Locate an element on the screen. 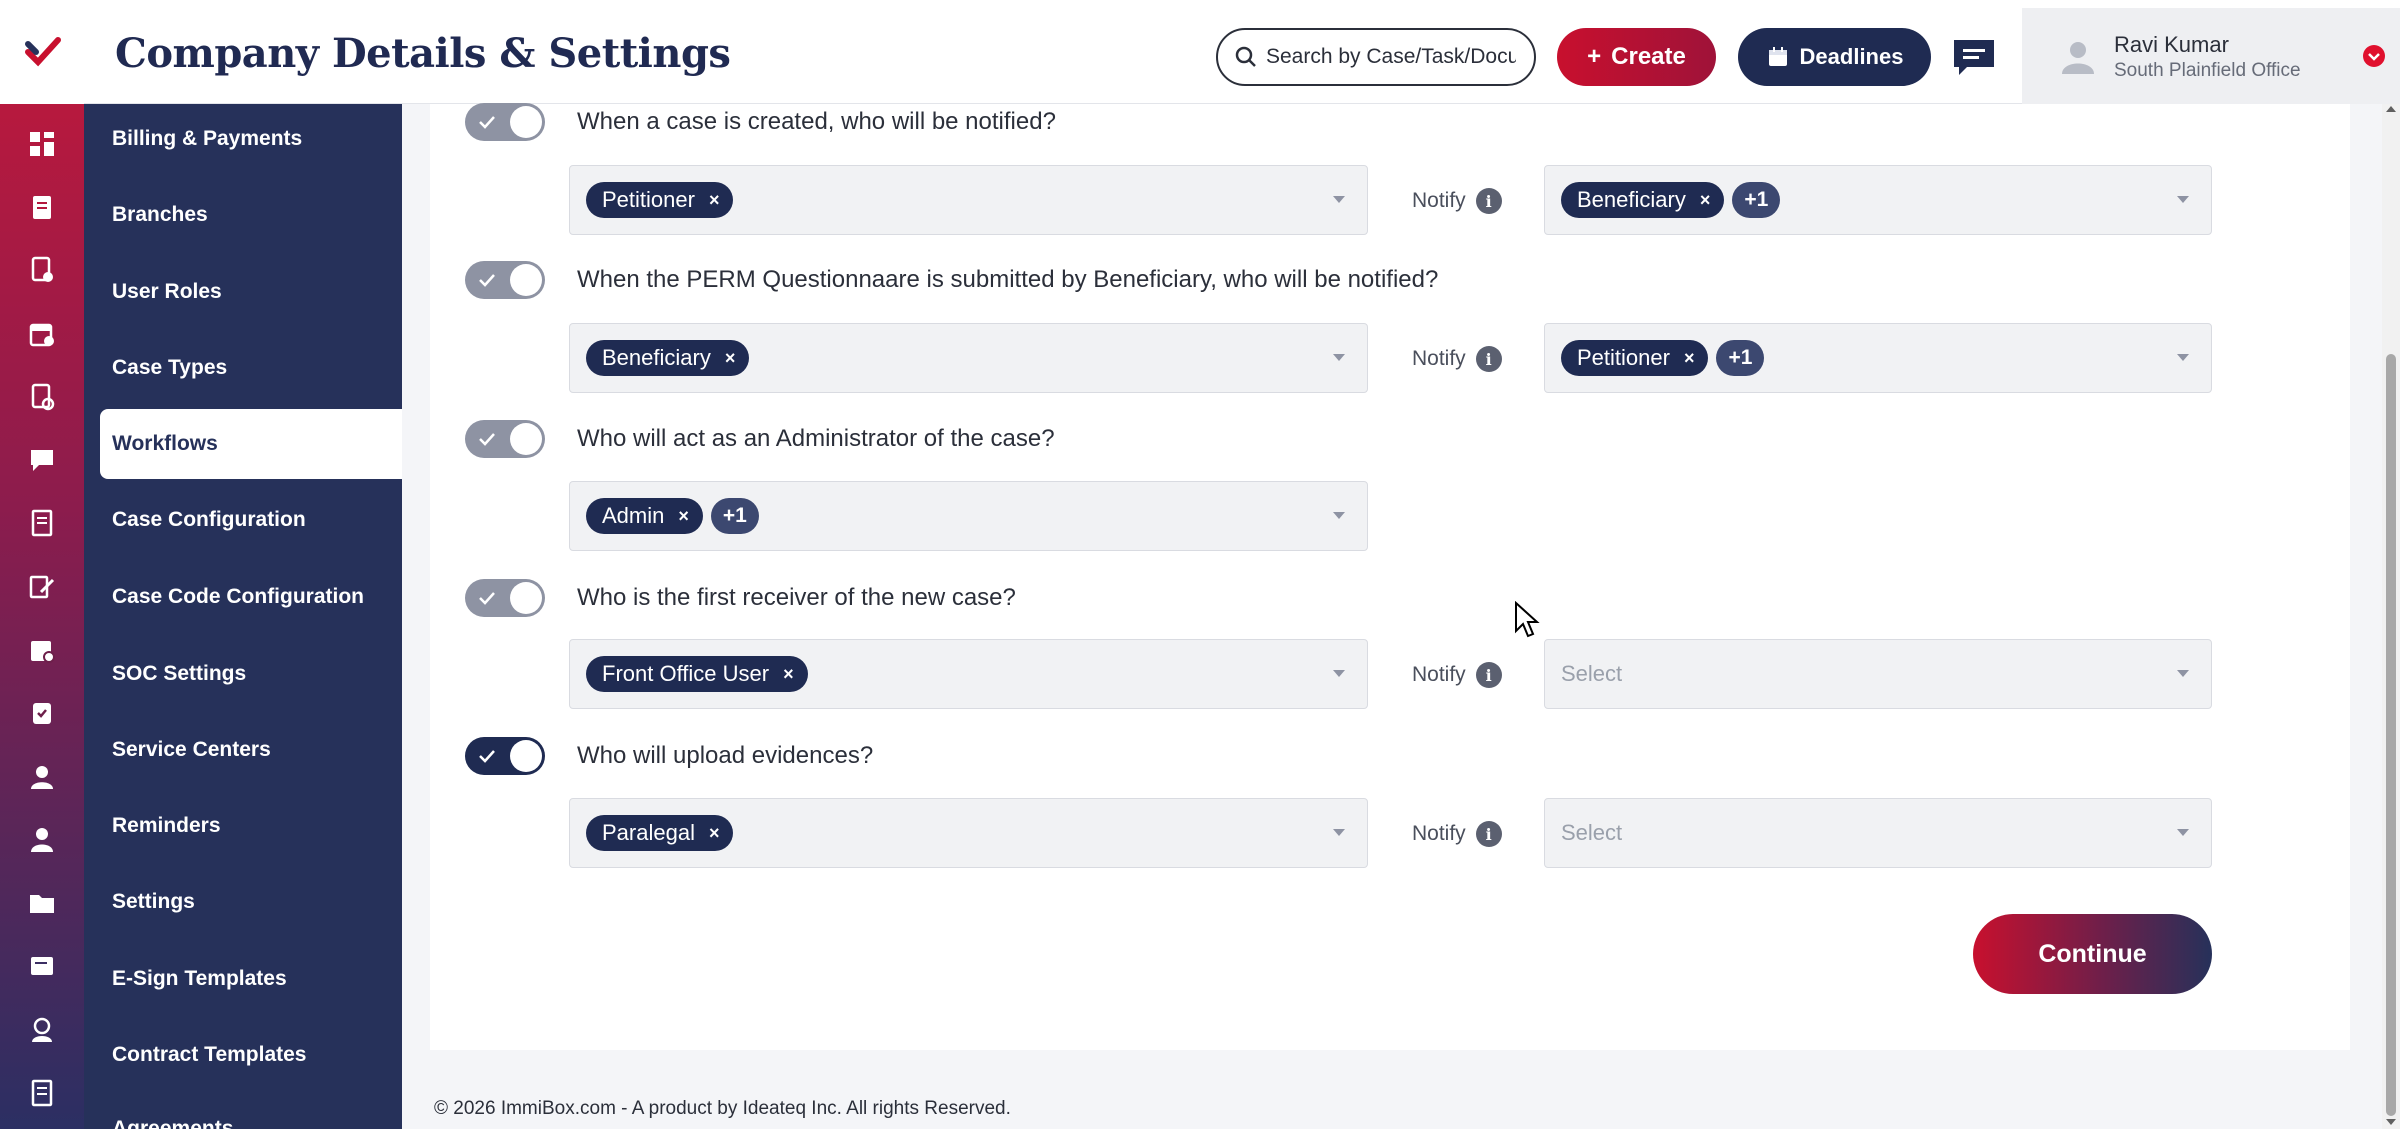  plus-icon: + is located at coordinates (1594, 56).